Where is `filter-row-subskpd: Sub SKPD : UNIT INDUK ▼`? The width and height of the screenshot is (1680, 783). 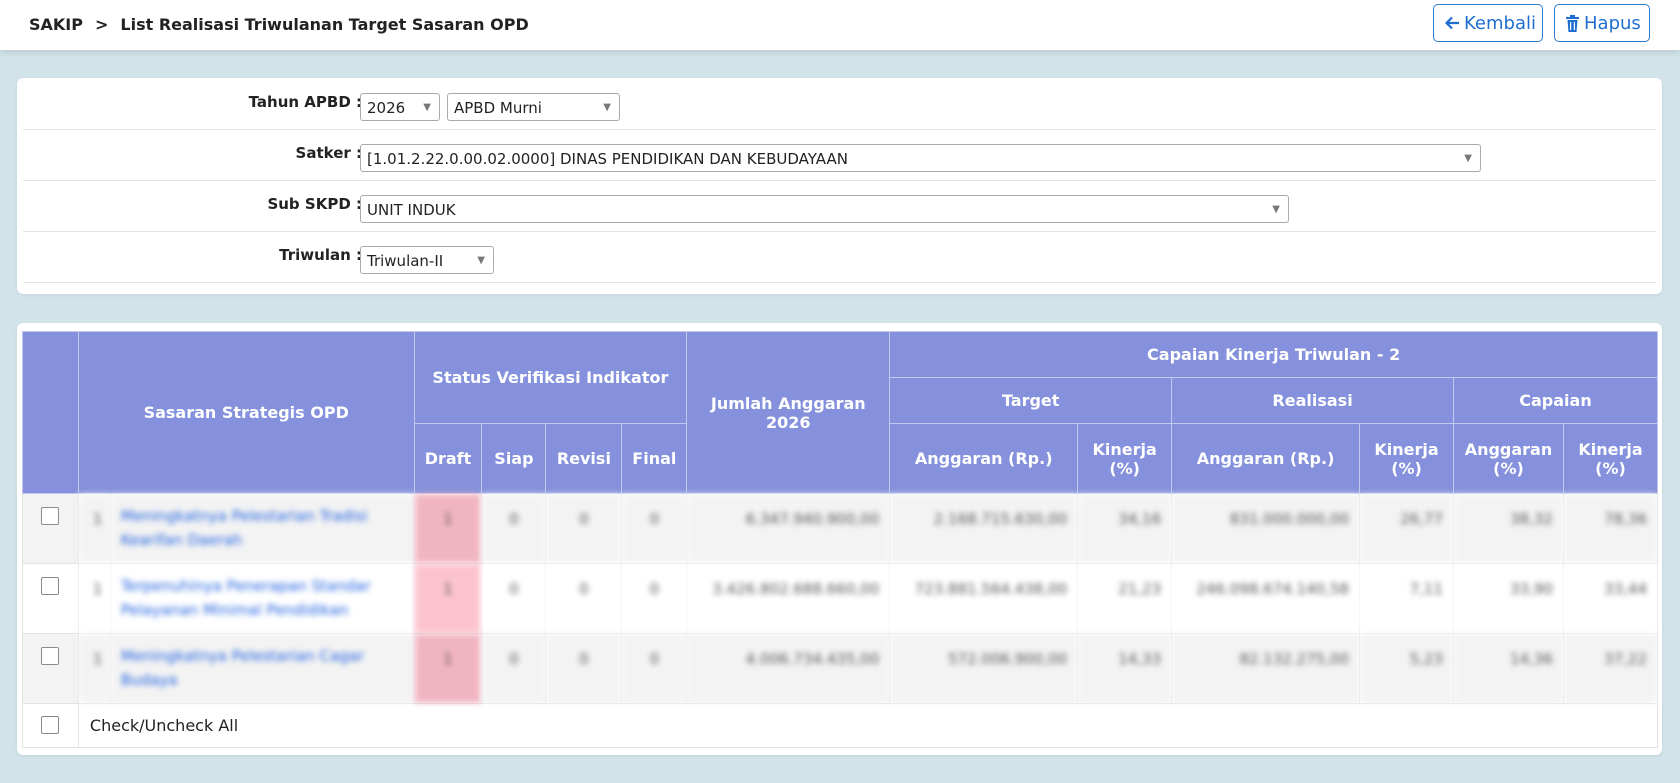 filter-row-subskpd: Sub SKPD : UNIT INDUK ▼ is located at coordinates (839, 206).